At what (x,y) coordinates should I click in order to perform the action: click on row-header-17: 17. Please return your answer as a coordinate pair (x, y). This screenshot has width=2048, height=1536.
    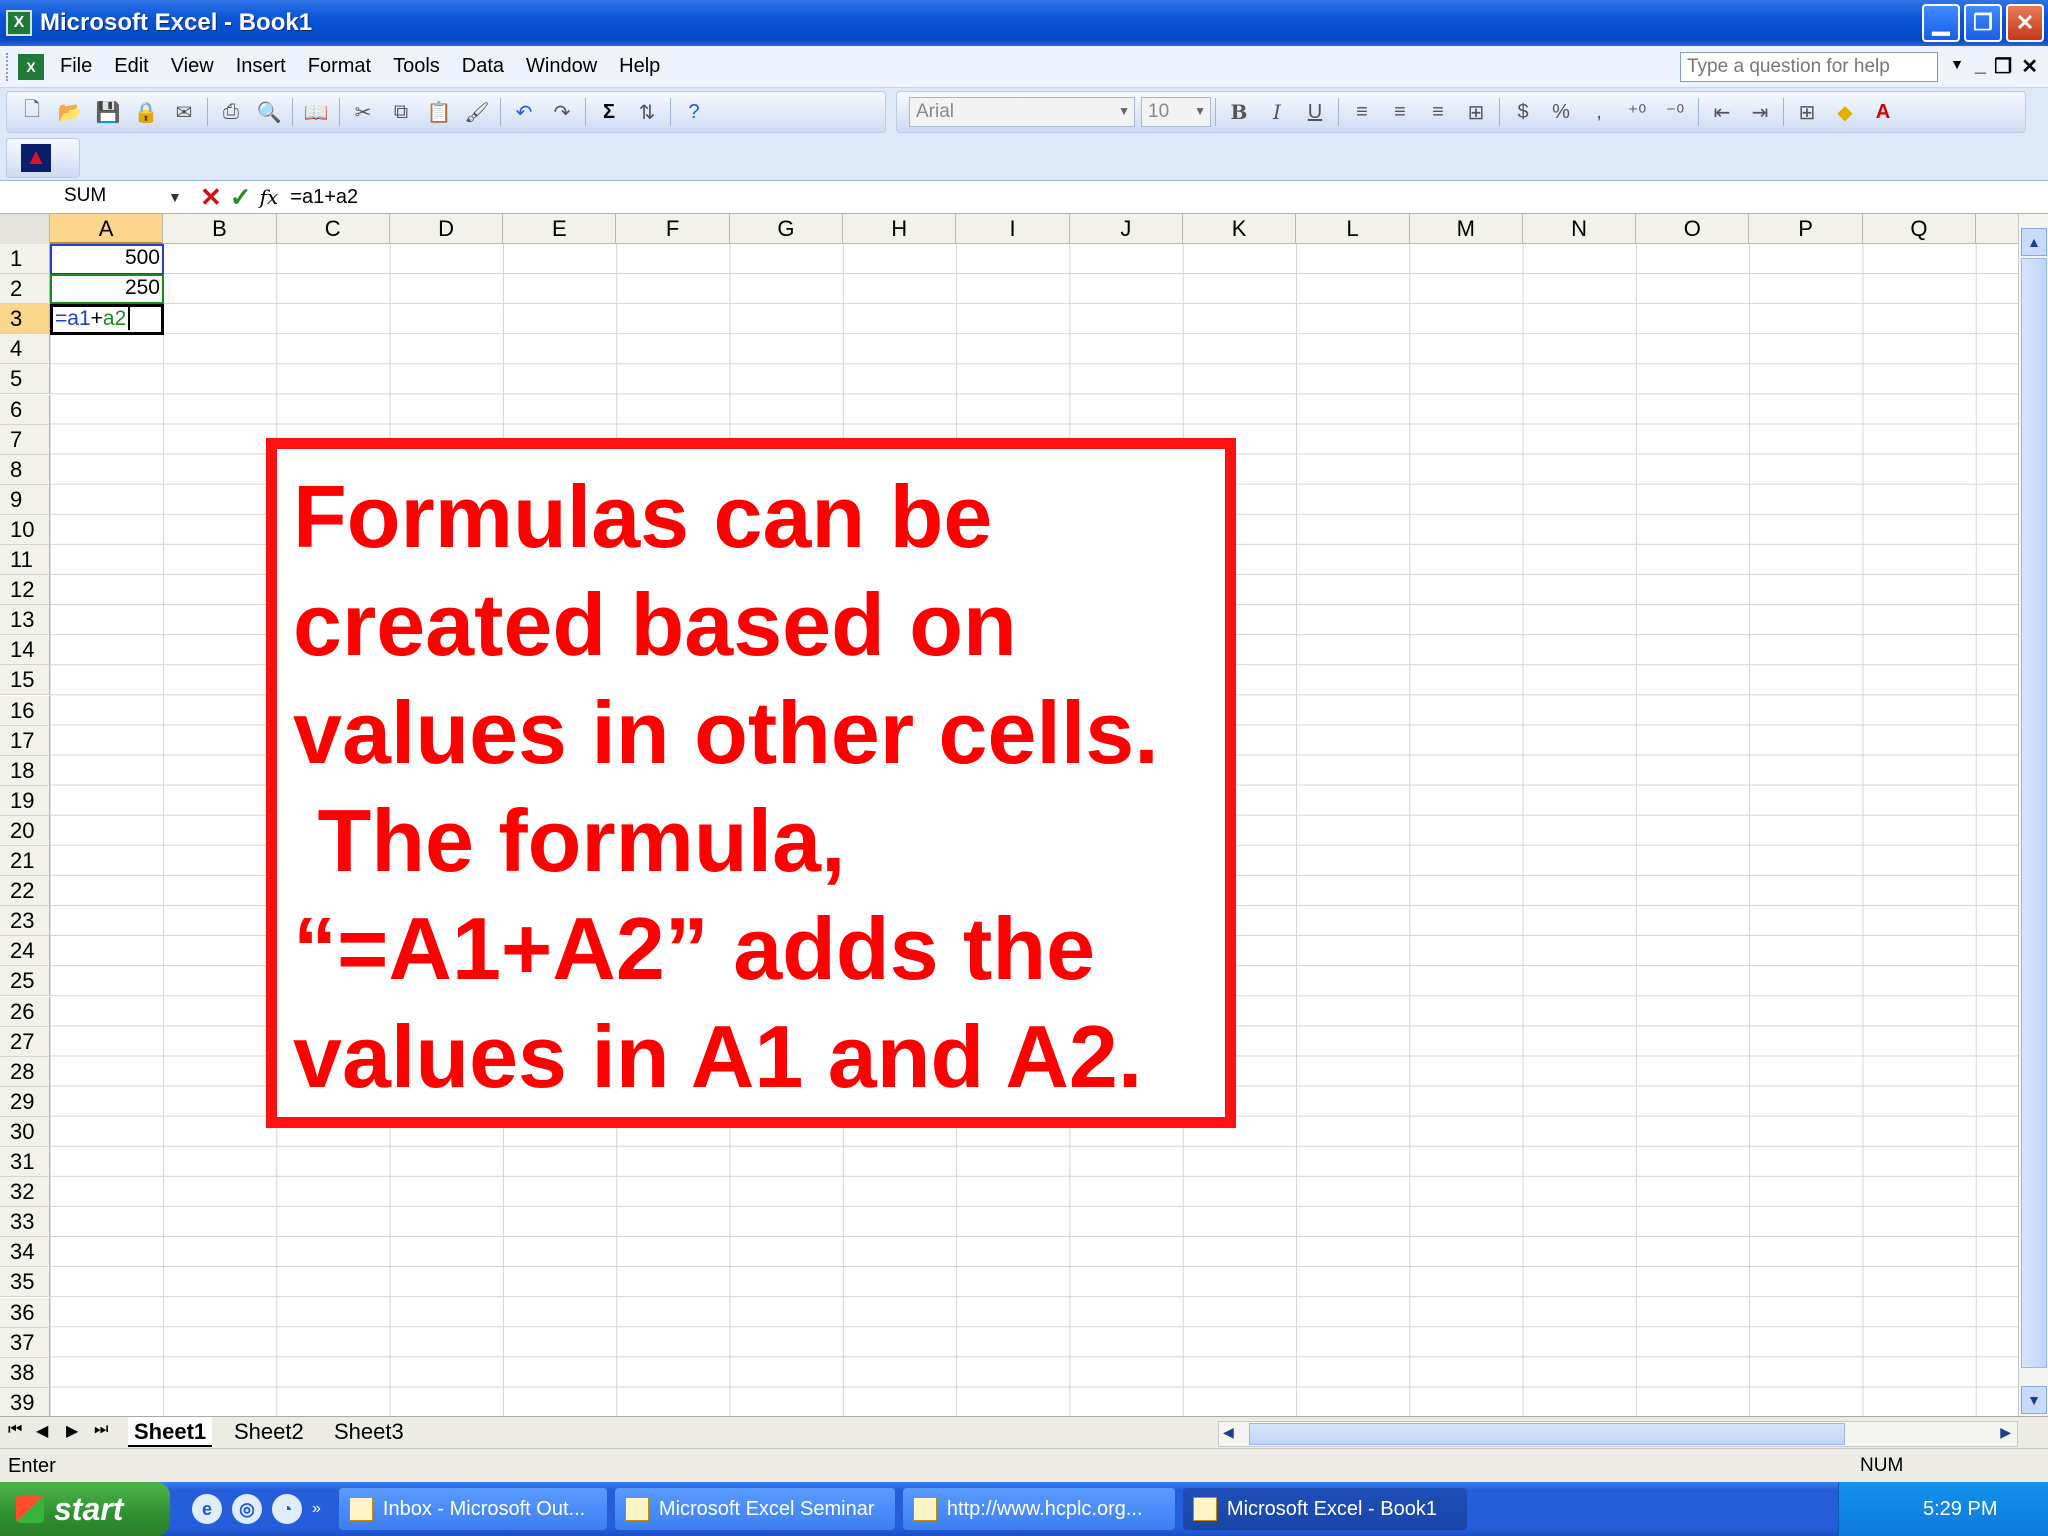
    Looking at the image, I should click on (25, 740).